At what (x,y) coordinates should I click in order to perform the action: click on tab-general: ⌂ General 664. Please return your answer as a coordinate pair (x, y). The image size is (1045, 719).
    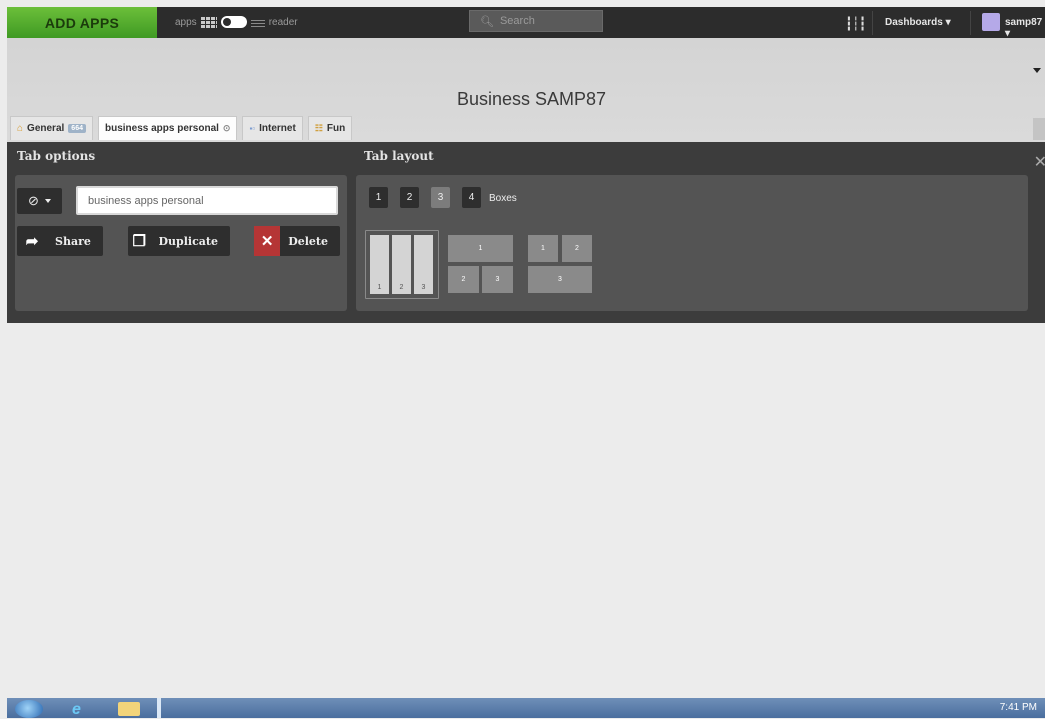
    Looking at the image, I should click on (51, 128).